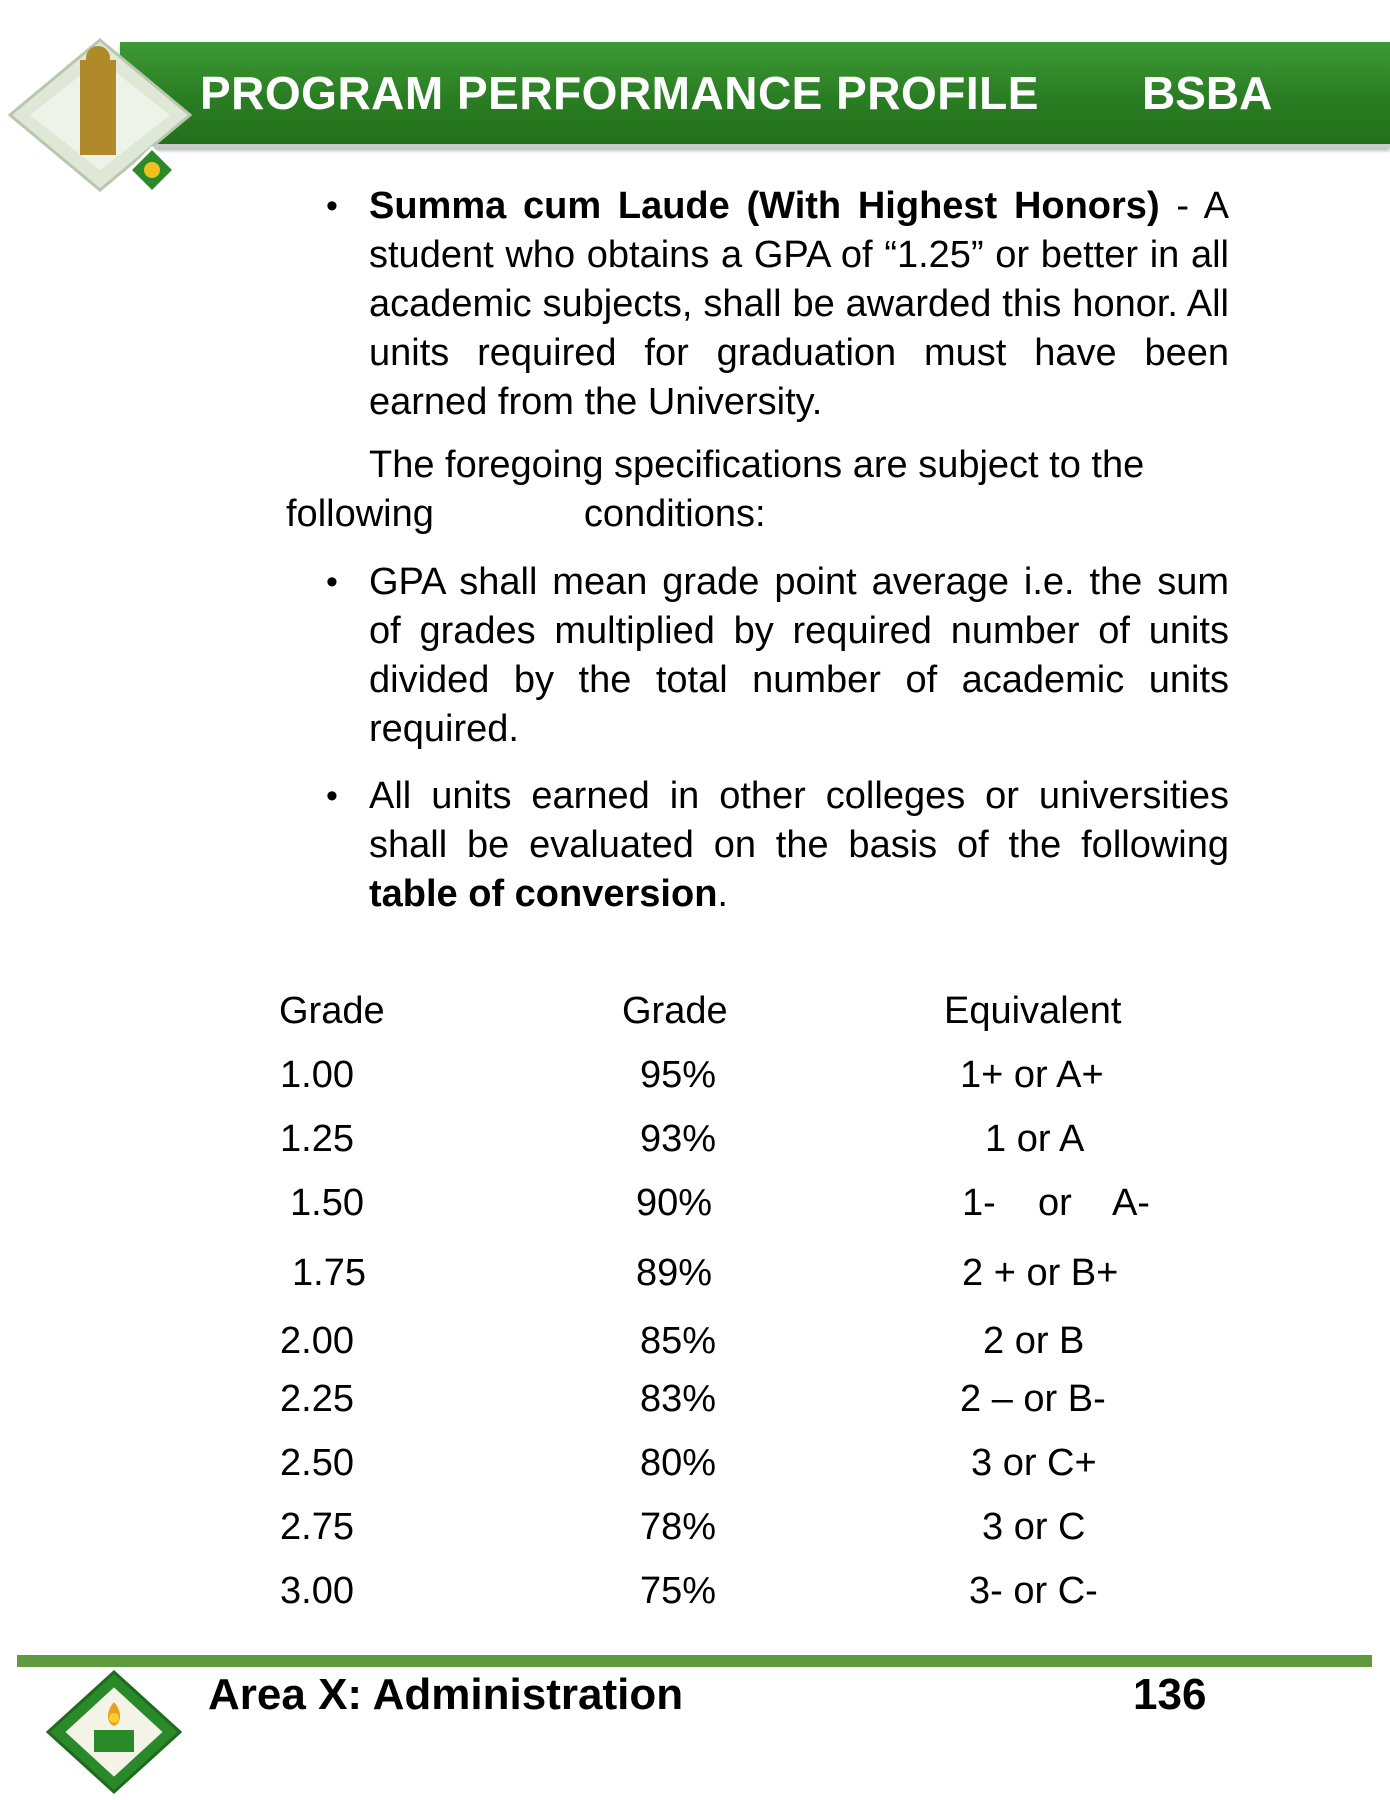 Image resolution: width=1390 pixels, height=1800 pixels. What do you see at coordinates (1040, 1273) in the screenshot?
I see `table-cell: 2 + or B+` at bounding box center [1040, 1273].